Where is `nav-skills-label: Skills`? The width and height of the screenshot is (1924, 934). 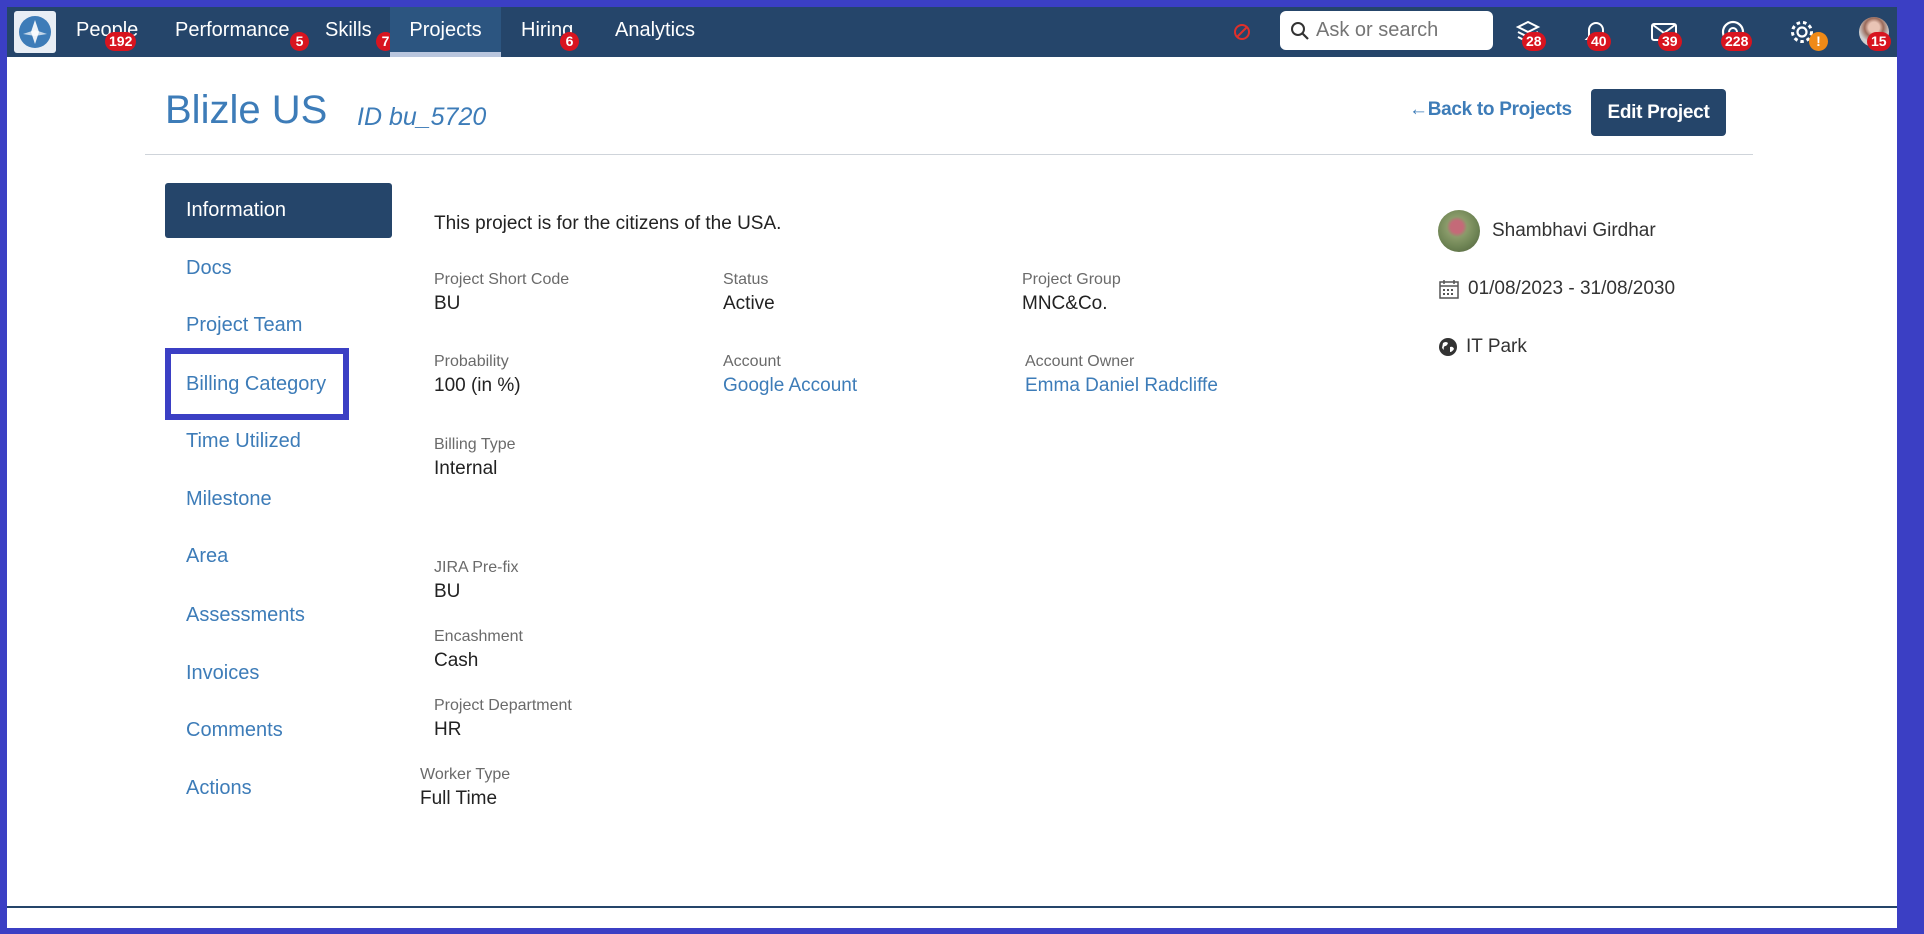 nav-skills-label: Skills is located at coordinates (348, 30).